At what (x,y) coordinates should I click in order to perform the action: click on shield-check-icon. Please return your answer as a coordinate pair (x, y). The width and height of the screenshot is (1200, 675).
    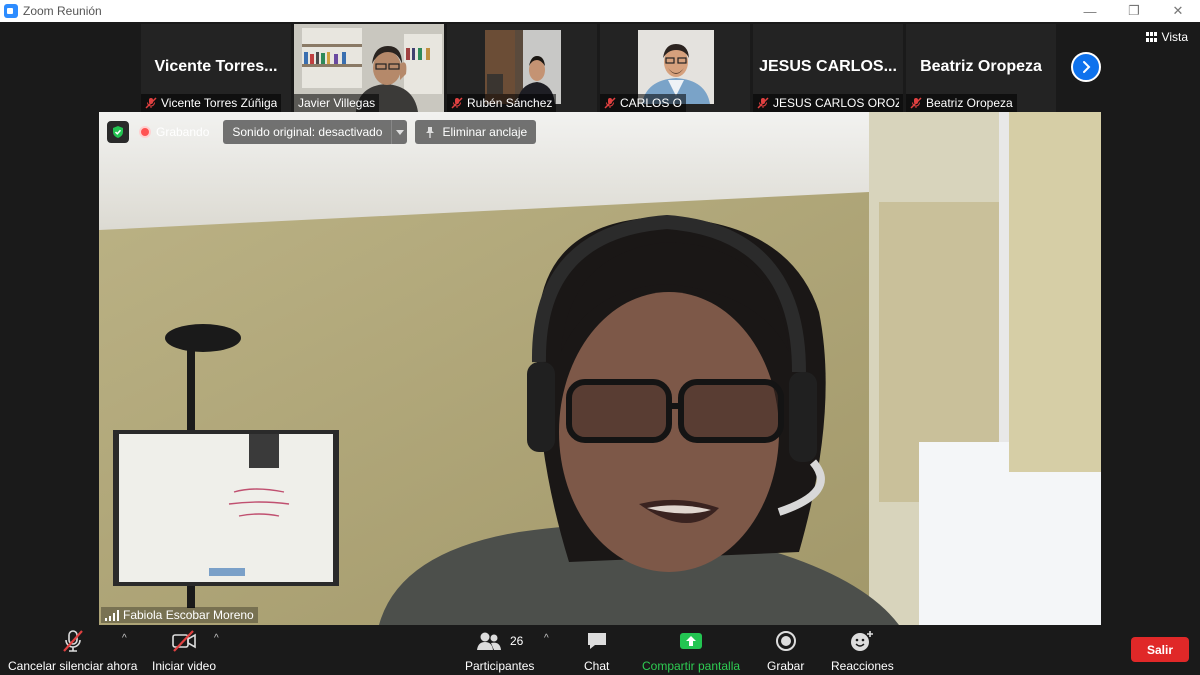
    Looking at the image, I should click on (118, 132).